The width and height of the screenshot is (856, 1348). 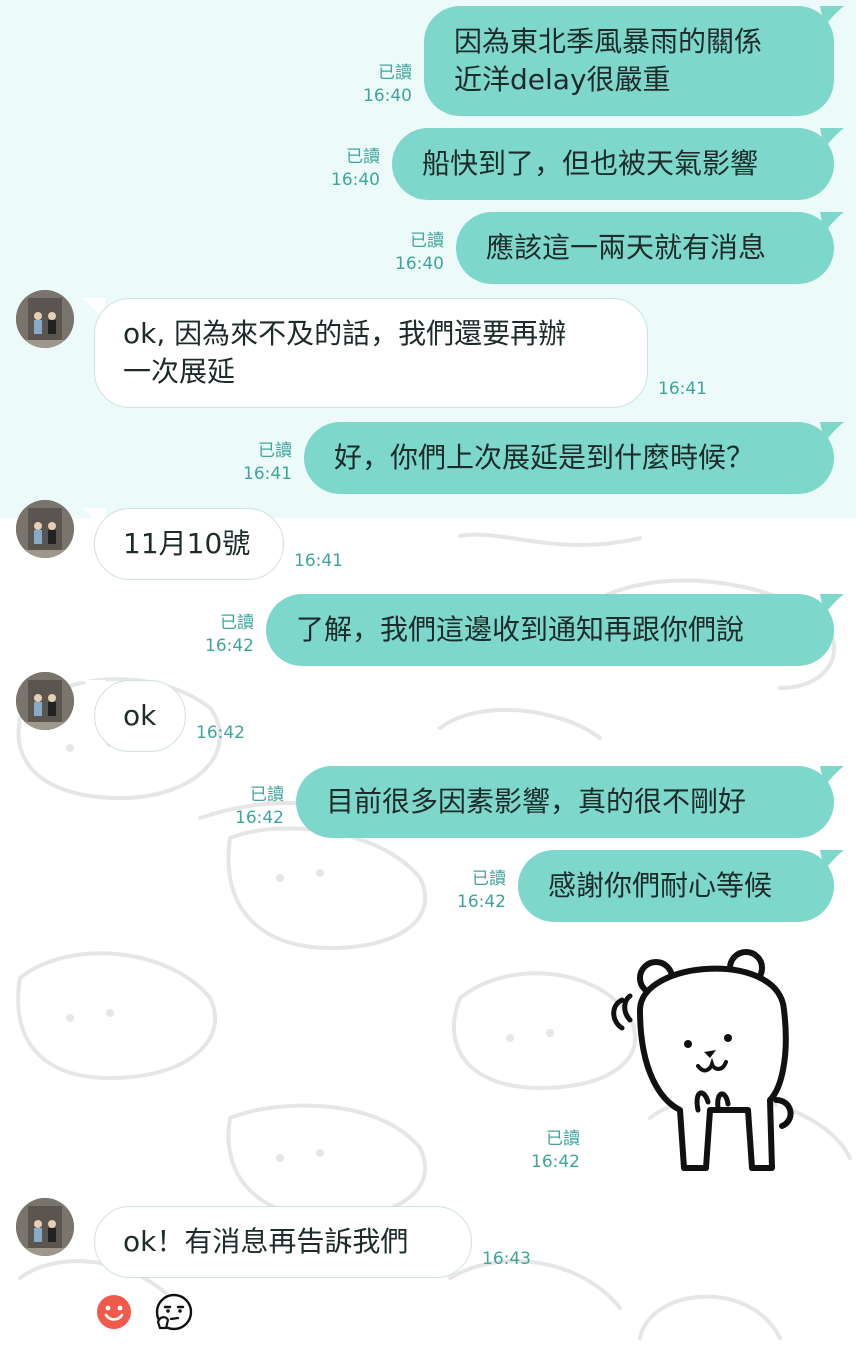 I want to click on smile-reaction-icon, so click(x=114, y=1312).